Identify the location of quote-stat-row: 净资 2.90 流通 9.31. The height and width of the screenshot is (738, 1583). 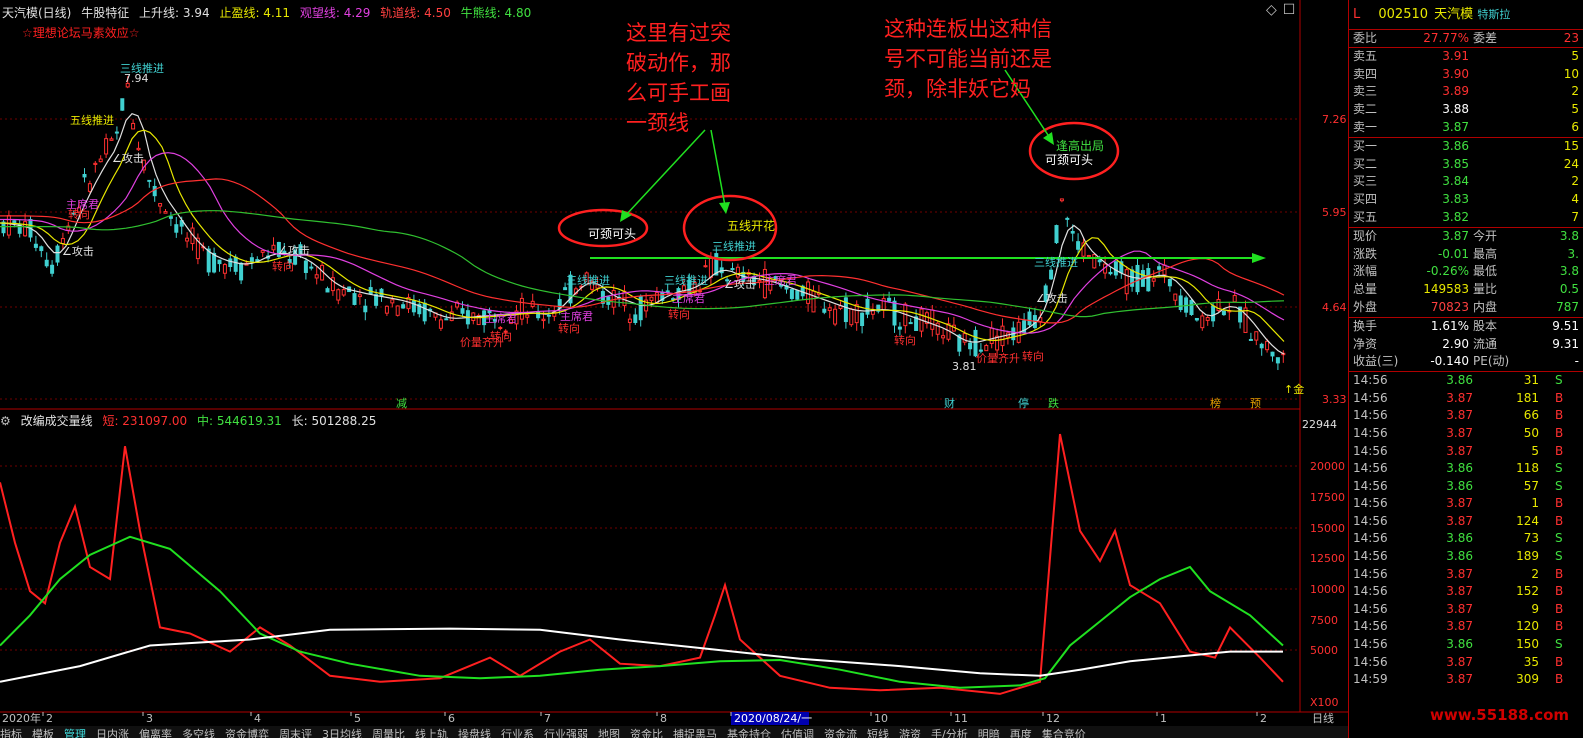
(1466, 343).